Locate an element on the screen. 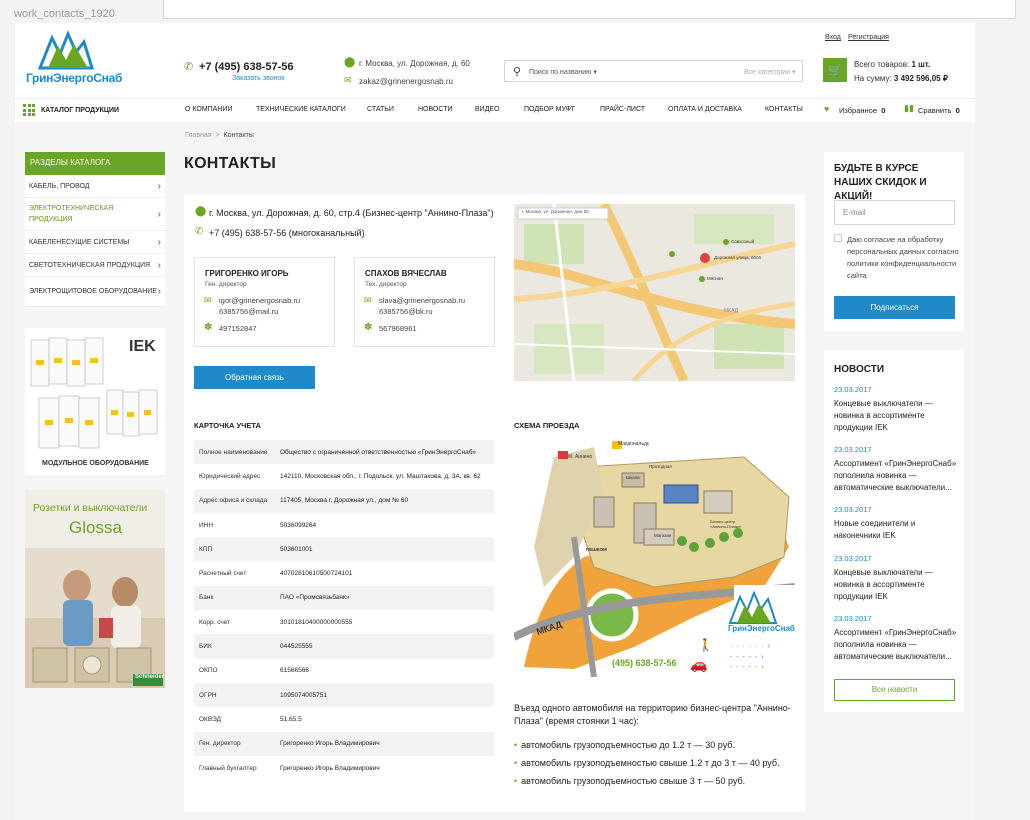 The image size is (1030, 820). scheme-phone: (495) 638-57-56 is located at coordinates (644, 663).